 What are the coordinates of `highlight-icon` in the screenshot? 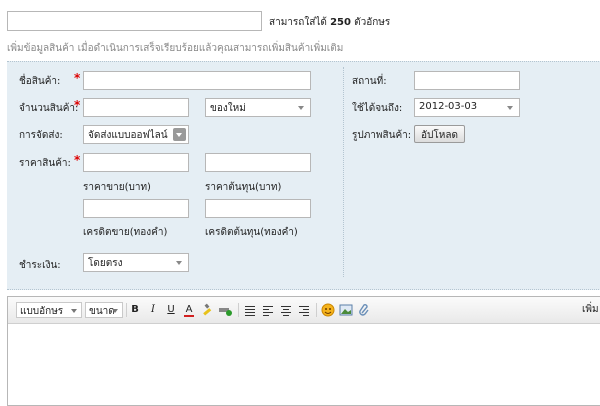 It's located at (207, 310).